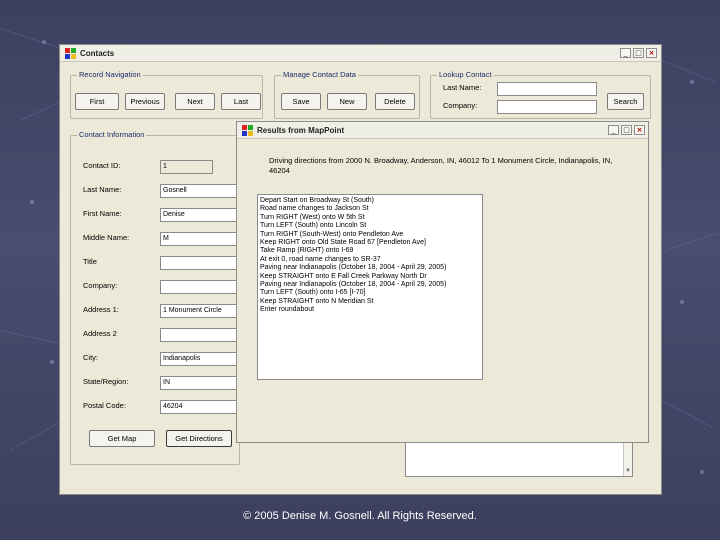  Describe the element at coordinates (90, 357) in the screenshot. I see `field-label-city: City:` at that location.